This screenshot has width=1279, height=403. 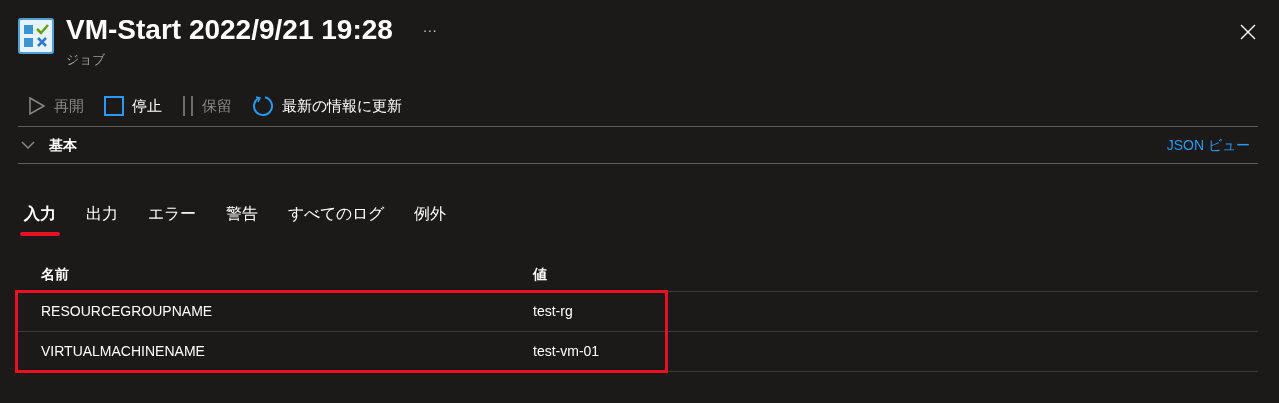 I want to click on refresh-icon, so click(x=263, y=106).